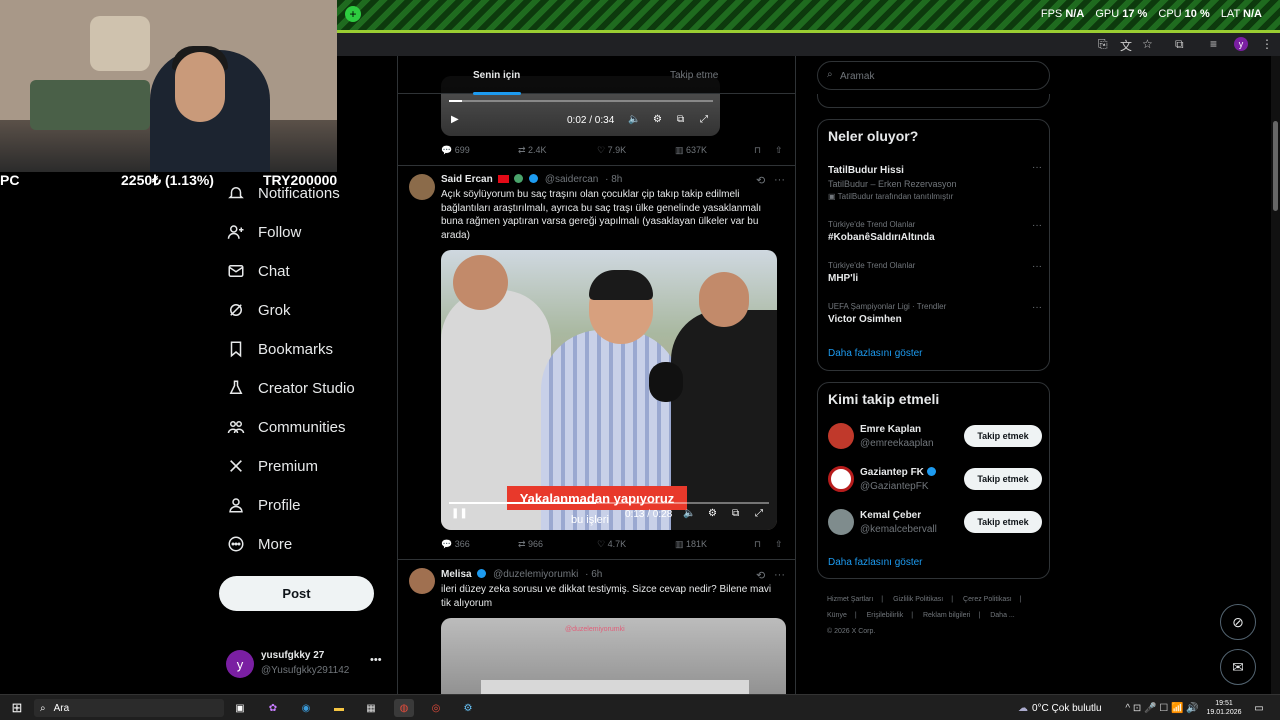 This screenshot has width=1280, height=720. I want to click on star-icon: ☆, so click(1149, 44).